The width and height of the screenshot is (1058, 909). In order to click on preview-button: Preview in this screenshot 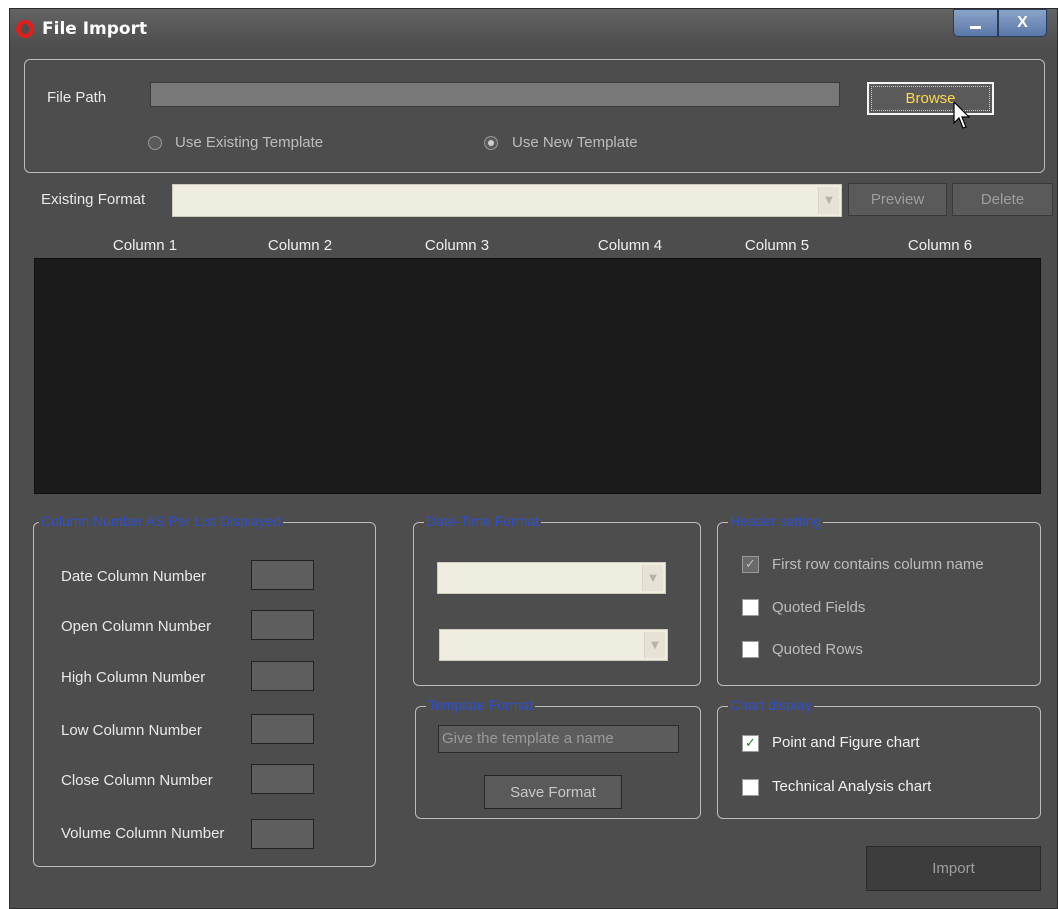, I will do `click(897, 199)`.